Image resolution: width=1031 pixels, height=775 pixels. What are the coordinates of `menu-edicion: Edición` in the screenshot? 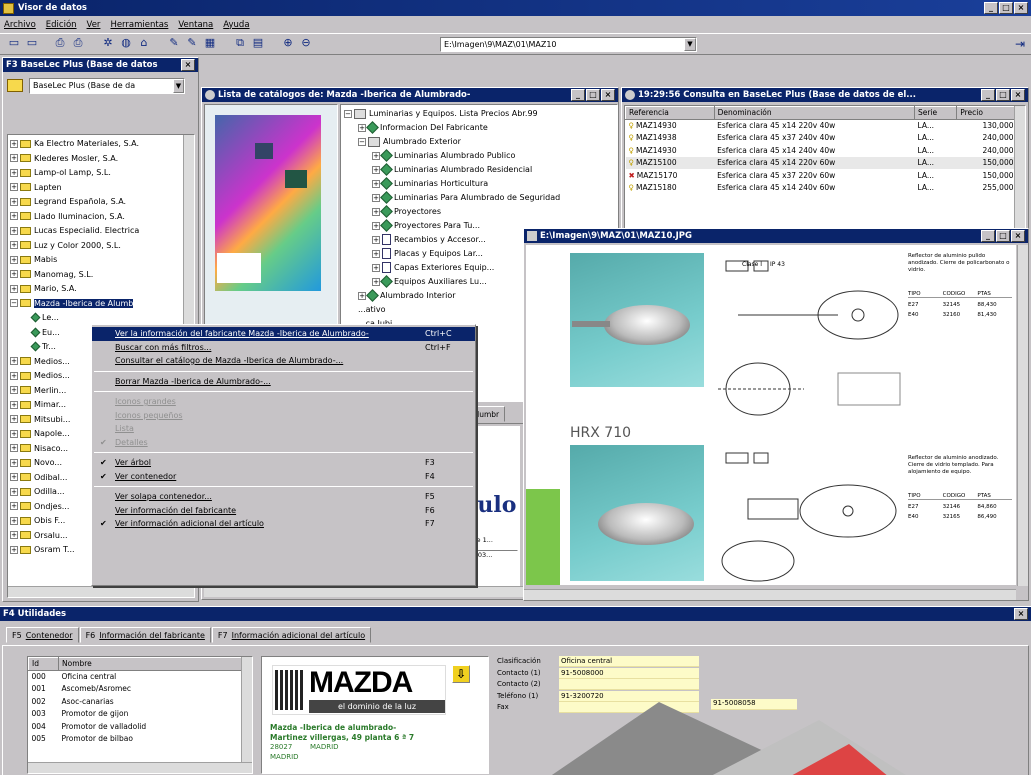 It's located at (61, 25).